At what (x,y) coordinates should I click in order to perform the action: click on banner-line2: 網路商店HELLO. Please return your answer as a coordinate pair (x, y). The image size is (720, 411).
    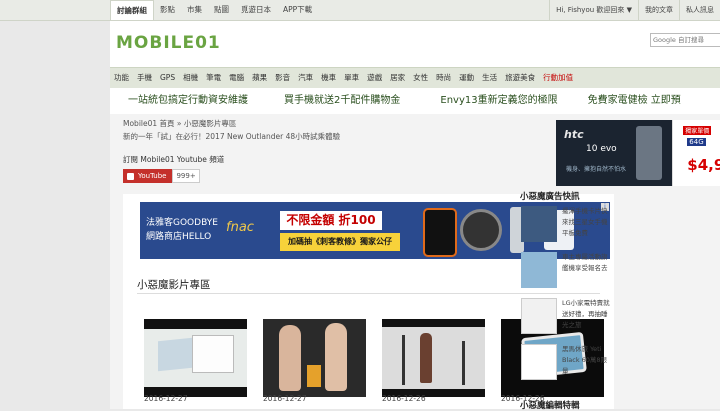
    Looking at the image, I should click on (179, 237).